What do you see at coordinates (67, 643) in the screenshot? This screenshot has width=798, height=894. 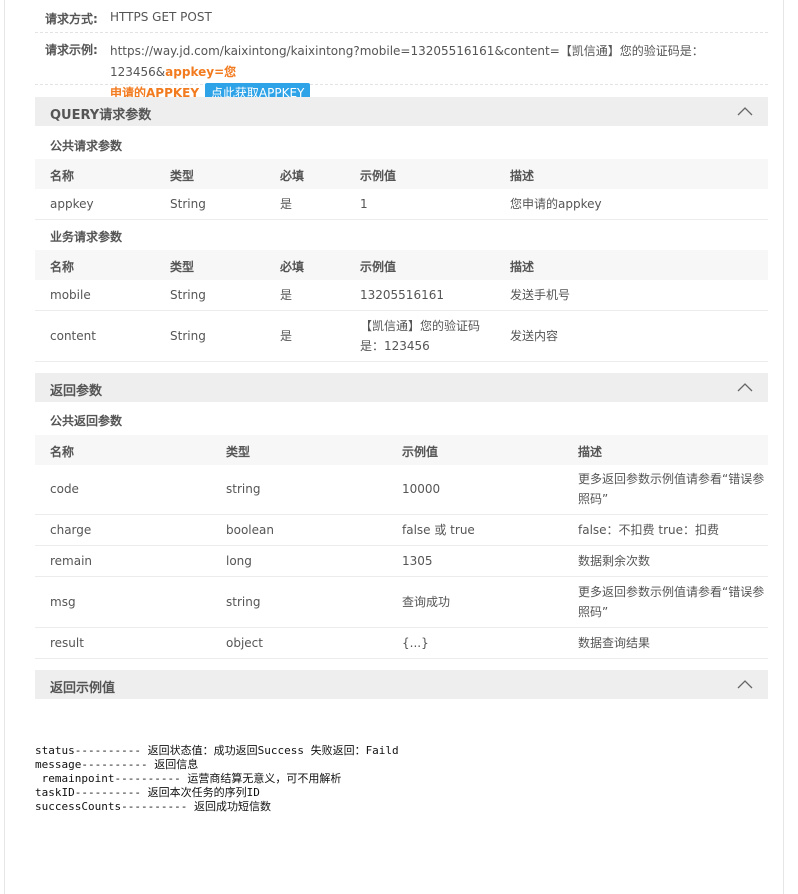 I see `cell-name: result` at bounding box center [67, 643].